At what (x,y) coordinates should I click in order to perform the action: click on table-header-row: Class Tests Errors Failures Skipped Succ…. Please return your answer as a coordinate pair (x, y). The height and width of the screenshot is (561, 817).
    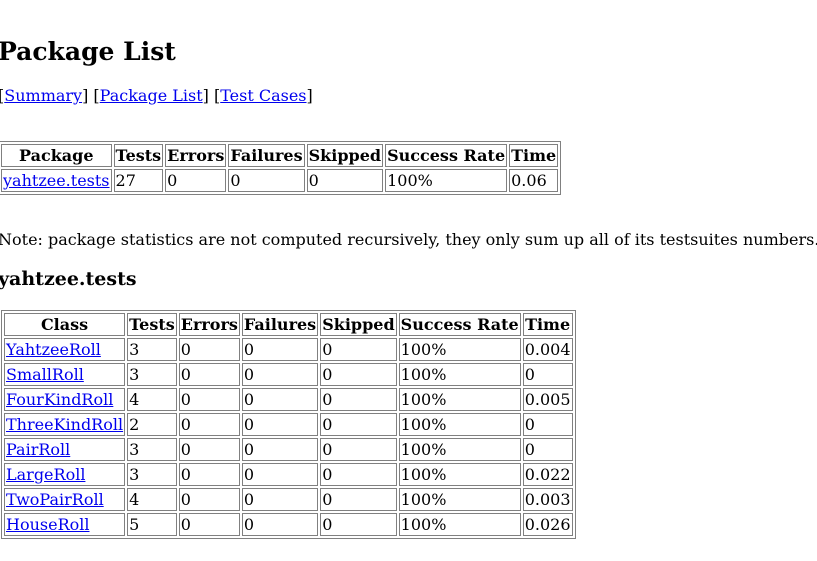
    Looking at the image, I should click on (288, 324).